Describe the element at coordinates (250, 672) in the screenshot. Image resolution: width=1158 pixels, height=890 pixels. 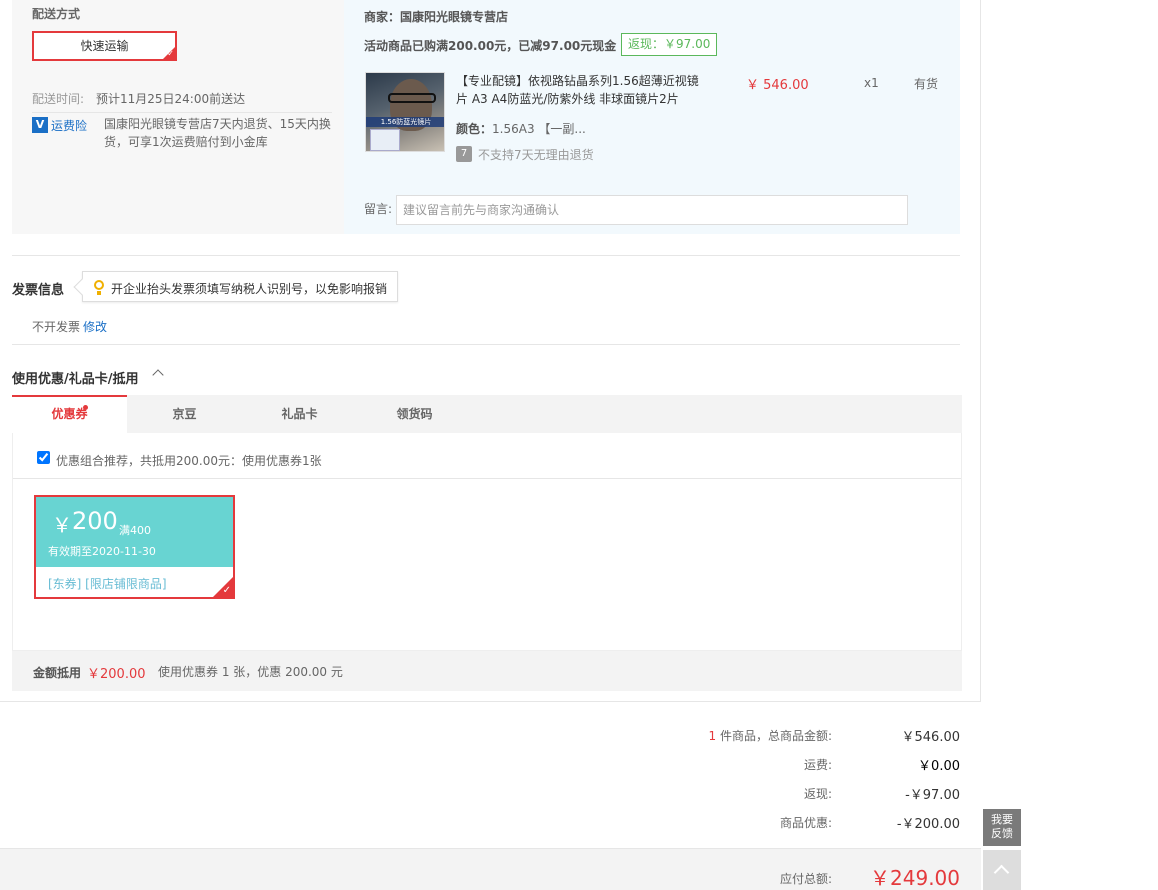
I see `coupon-summary-desc: 使用优惠券 1 张，优惠 200.00 元` at that location.